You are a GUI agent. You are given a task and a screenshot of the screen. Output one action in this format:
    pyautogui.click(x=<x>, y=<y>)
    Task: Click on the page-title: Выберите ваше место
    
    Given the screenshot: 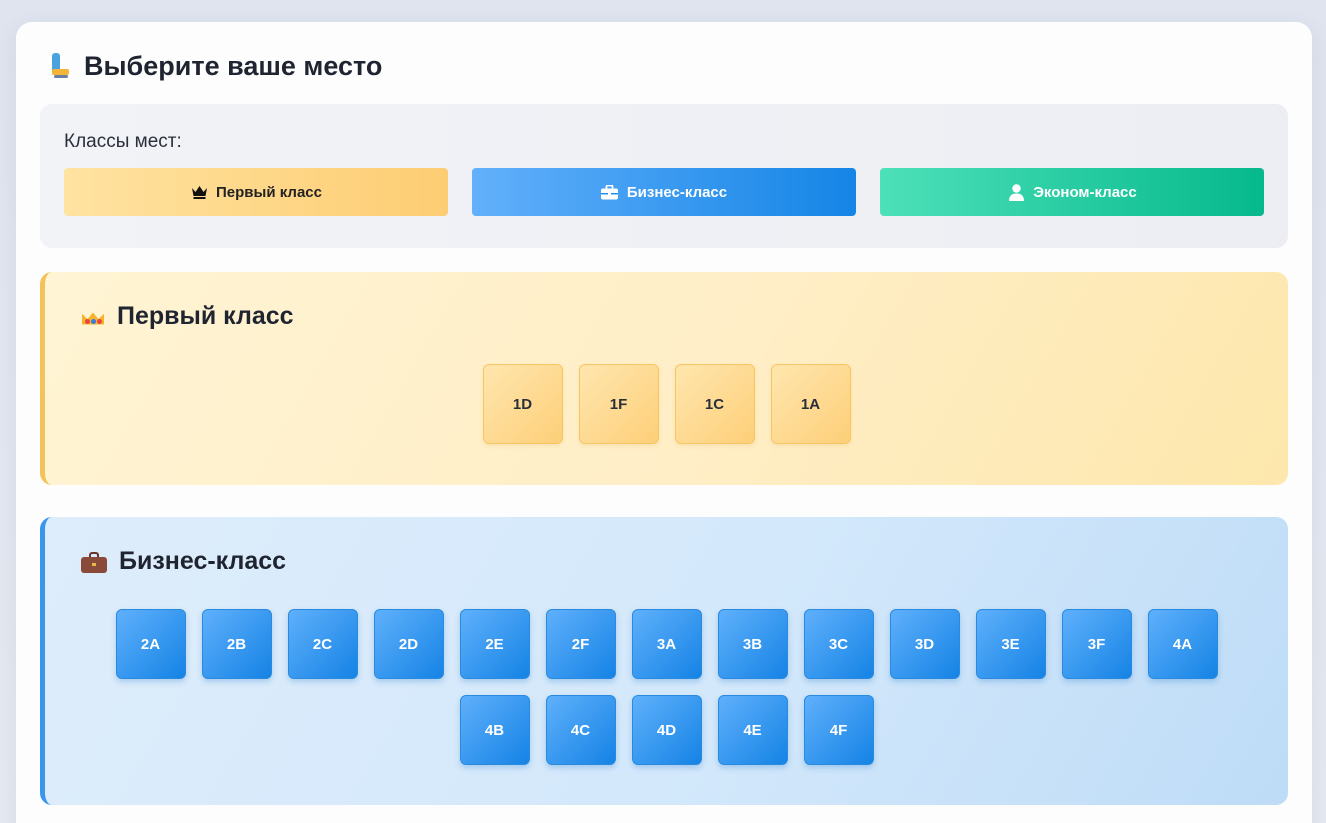 What is the action you would take?
    pyautogui.click(x=215, y=66)
    